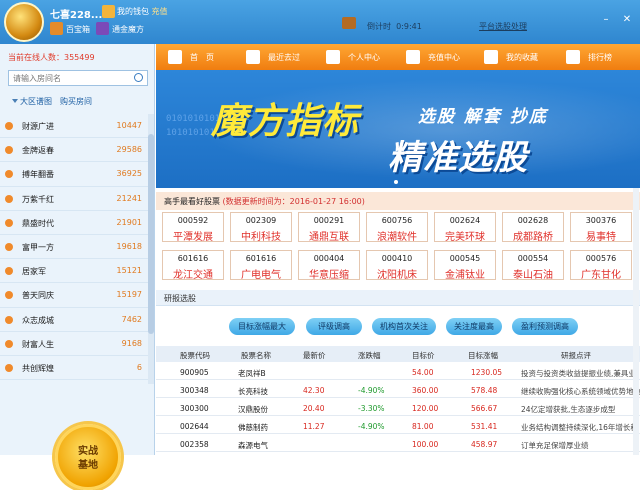  I want to click on list-item: 鼎盛时代 21901, so click(74, 223).